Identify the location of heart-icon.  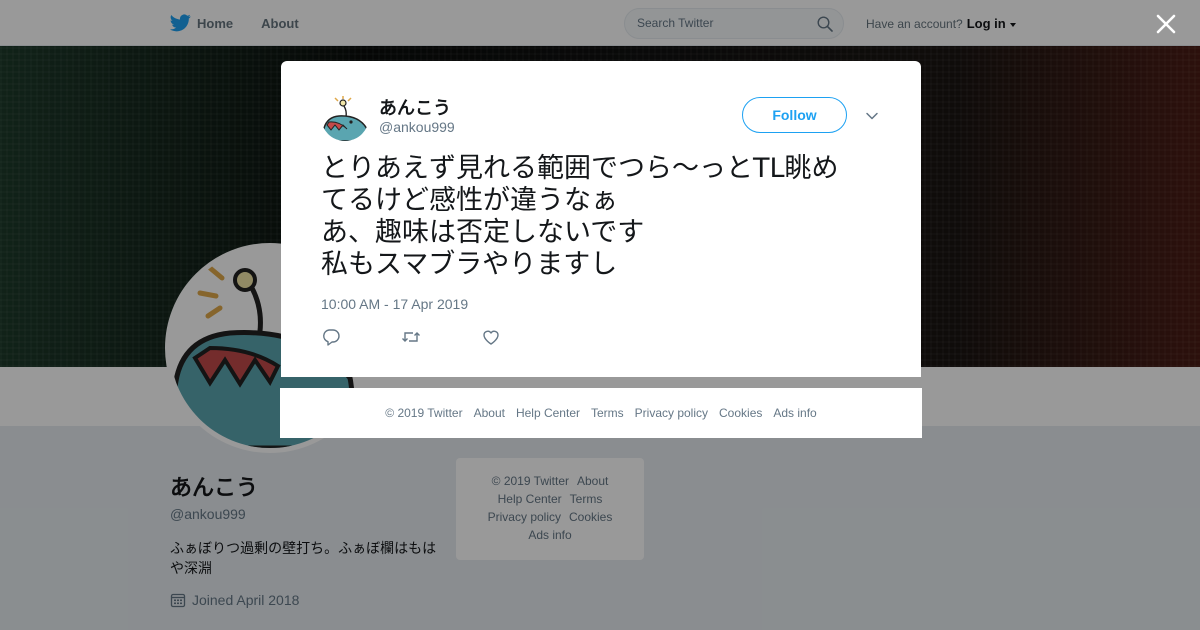
(491, 337).